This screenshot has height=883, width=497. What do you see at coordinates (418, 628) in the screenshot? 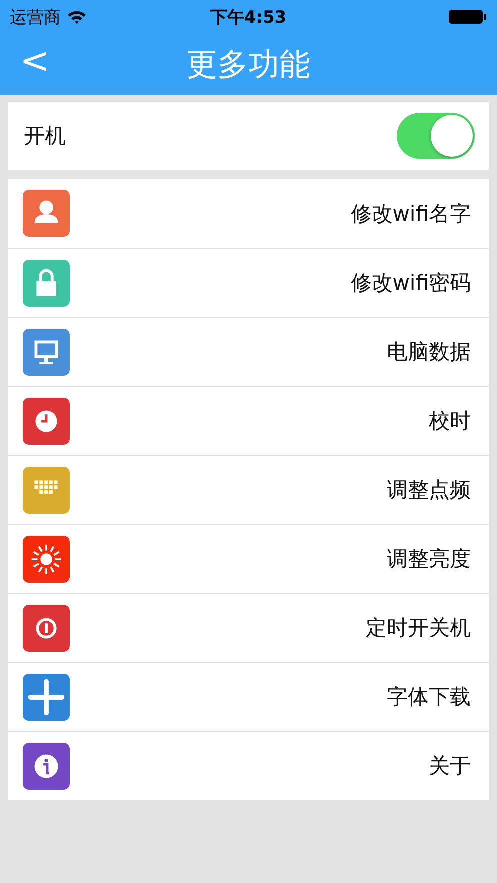
I see `menu-item-label: 定时开关机` at bounding box center [418, 628].